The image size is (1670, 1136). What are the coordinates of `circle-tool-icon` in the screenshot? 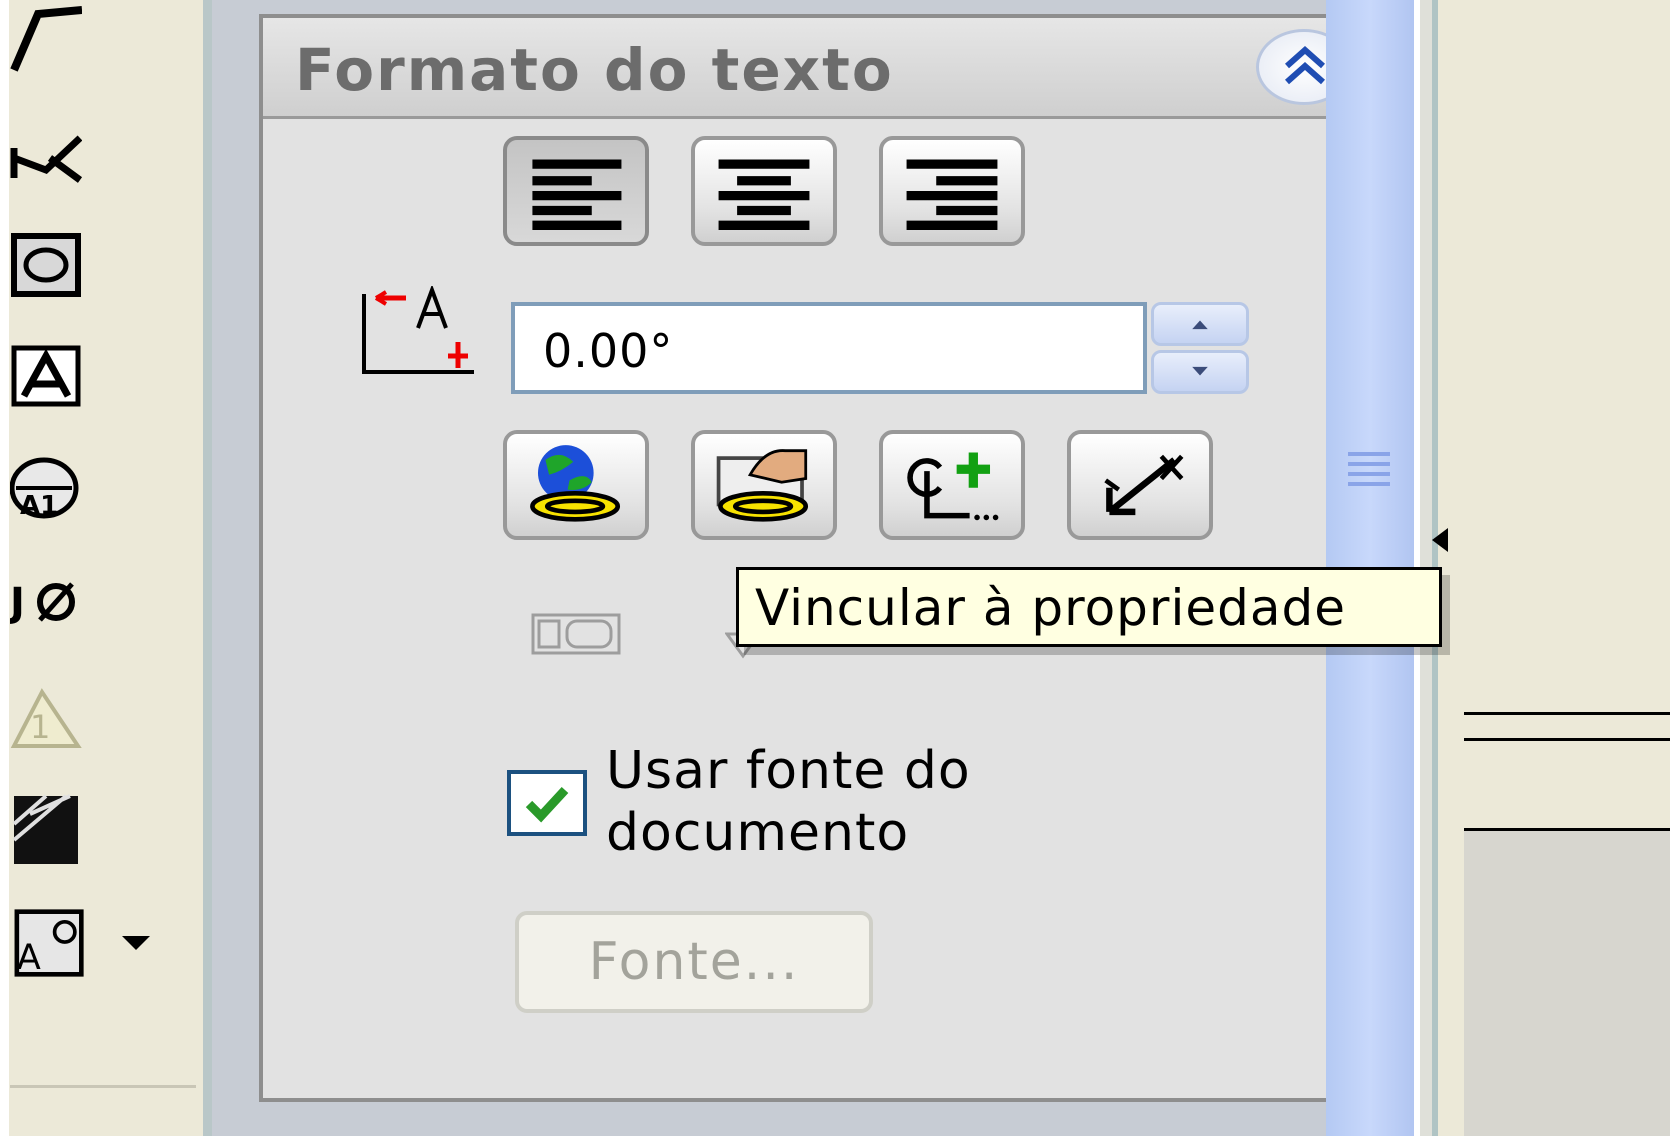 It's located at (46, 265).